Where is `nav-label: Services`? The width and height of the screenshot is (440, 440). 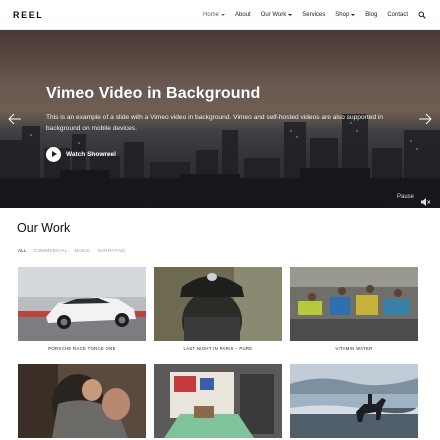 nav-label: Services is located at coordinates (314, 15).